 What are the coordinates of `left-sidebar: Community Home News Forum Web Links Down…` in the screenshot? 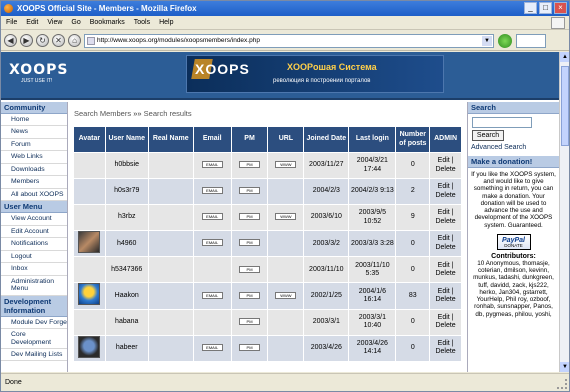 It's located at (34, 237).